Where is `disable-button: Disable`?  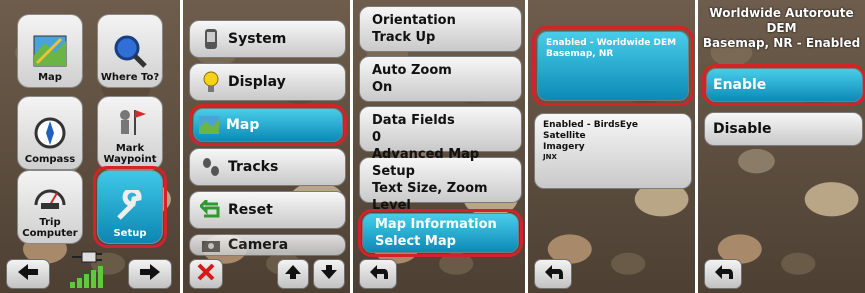
disable-button: Disable is located at coordinates (783, 129).